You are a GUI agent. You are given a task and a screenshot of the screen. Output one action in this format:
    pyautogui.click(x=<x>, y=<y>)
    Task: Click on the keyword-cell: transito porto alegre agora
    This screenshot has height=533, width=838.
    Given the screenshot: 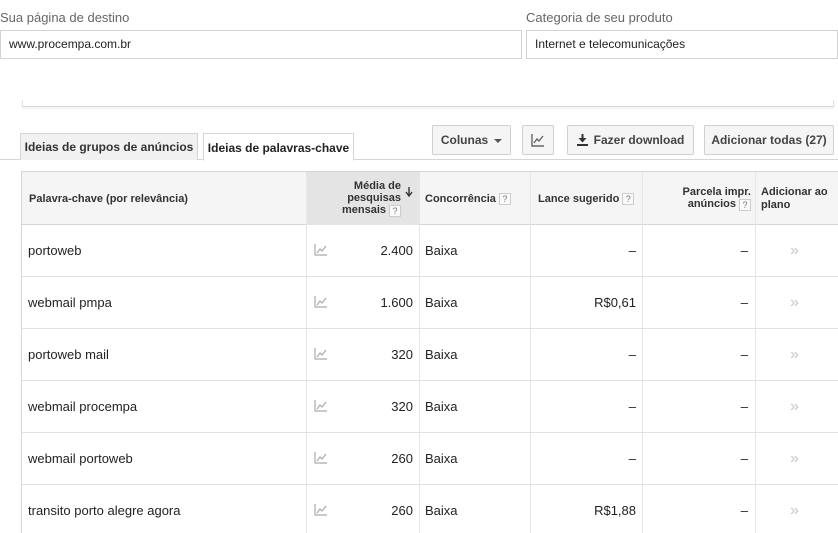 What is the action you would take?
    pyautogui.click(x=104, y=509)
    